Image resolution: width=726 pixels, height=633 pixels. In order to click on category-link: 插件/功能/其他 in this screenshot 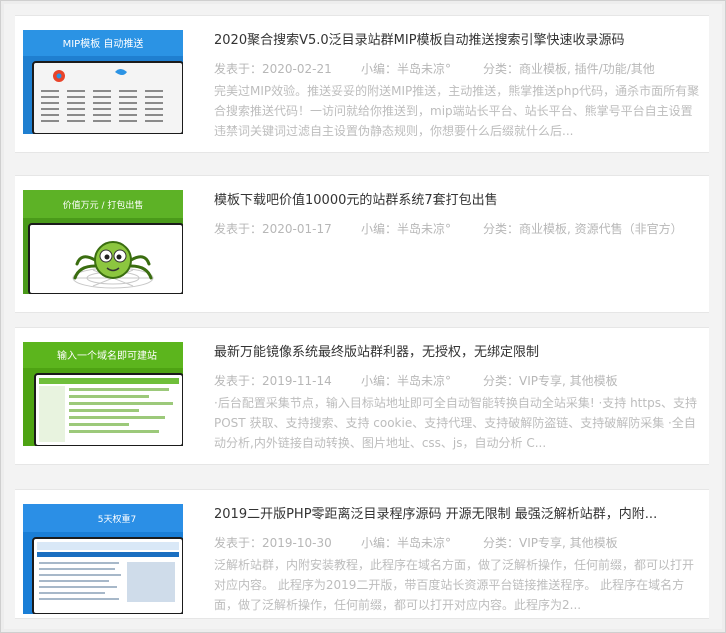, I will do `click(615, 69)`.